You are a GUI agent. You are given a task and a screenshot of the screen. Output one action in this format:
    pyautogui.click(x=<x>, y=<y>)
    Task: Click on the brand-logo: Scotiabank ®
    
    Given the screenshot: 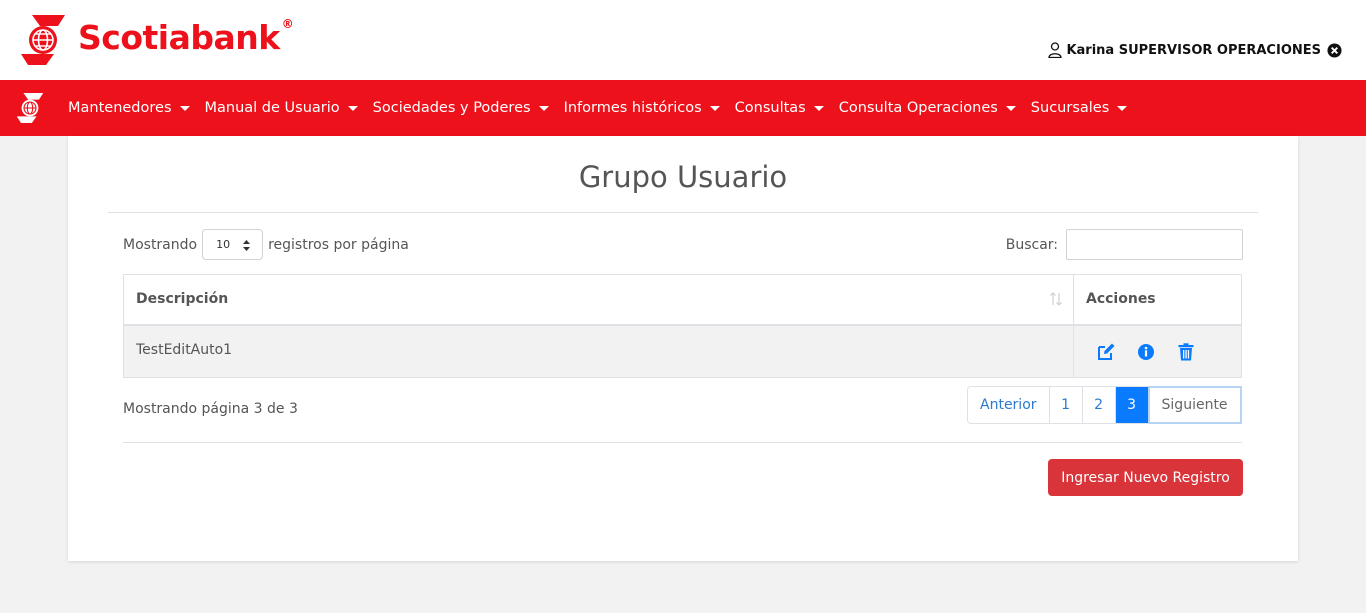 What is the action you would take?
    pyautogui.click(x=156, y=40)
    